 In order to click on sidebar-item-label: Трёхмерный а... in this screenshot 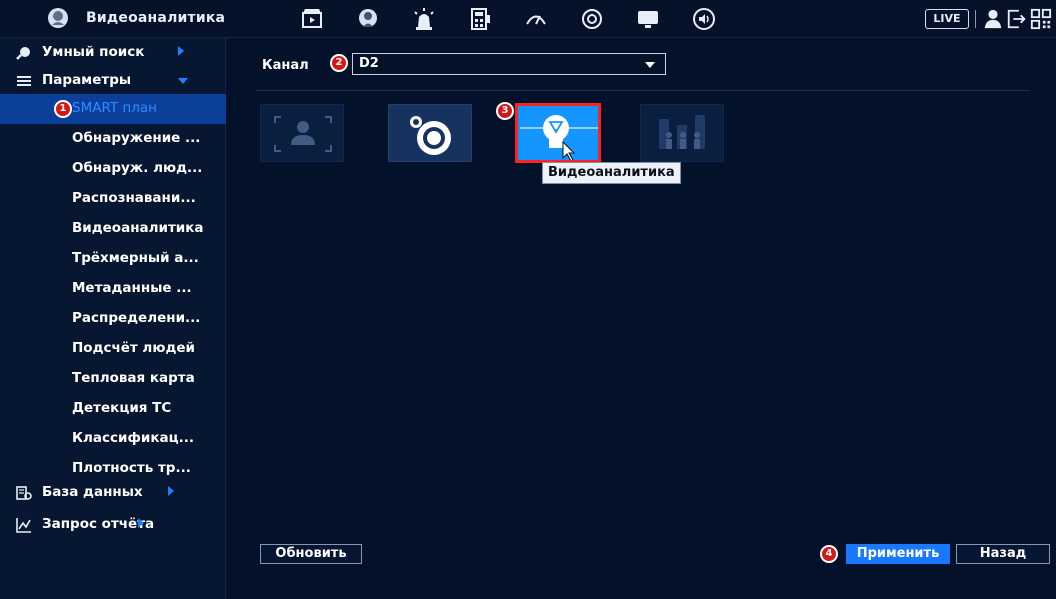, I will do `click(135, 258)`.